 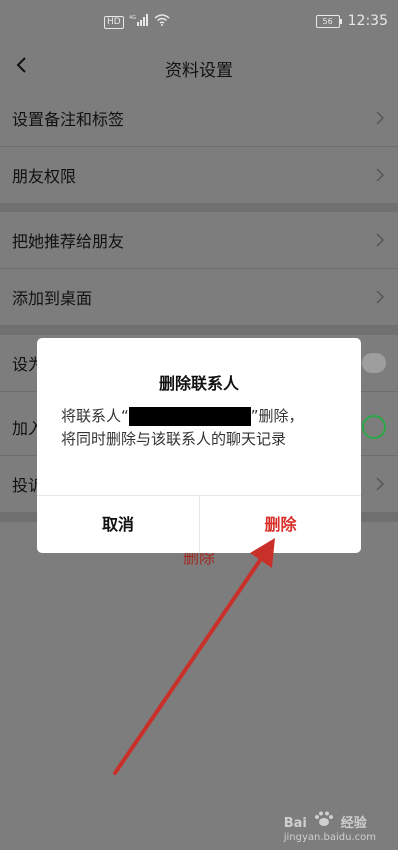 What do you see at coordinates (367, 21) in the screenshot?
I see `clock: 12:35` at bounding box center [367, 21].